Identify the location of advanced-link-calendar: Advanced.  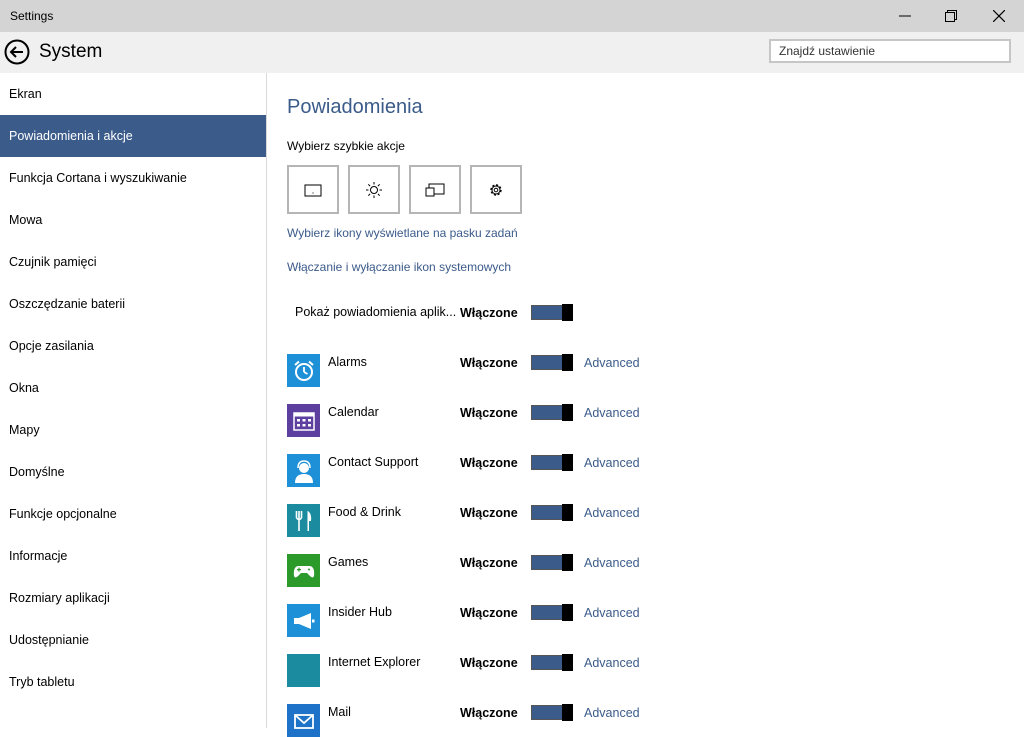
(612, 413).